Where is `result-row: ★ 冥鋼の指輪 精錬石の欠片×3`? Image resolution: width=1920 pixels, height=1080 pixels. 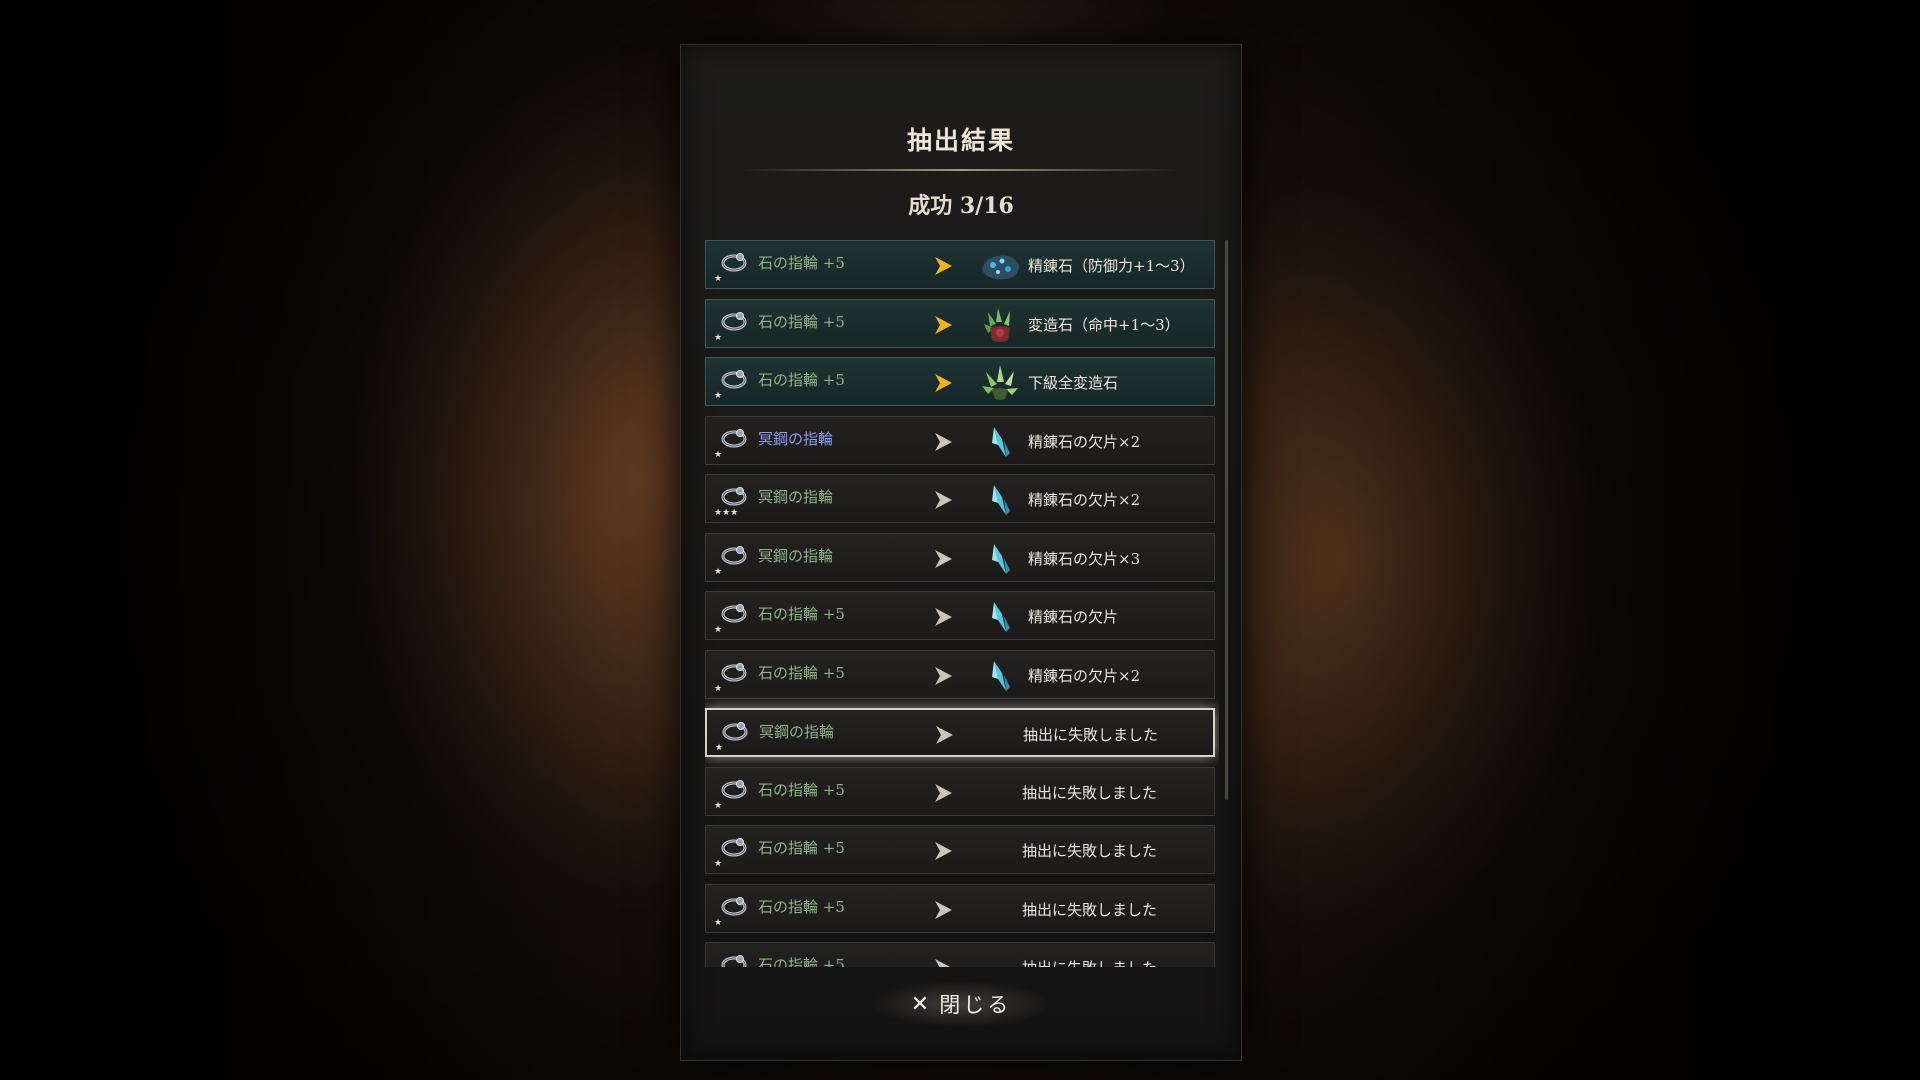 result-row: ★ 冥鋼の指輪 精錬石の欠片×3 is located at coordinates (960, 557).